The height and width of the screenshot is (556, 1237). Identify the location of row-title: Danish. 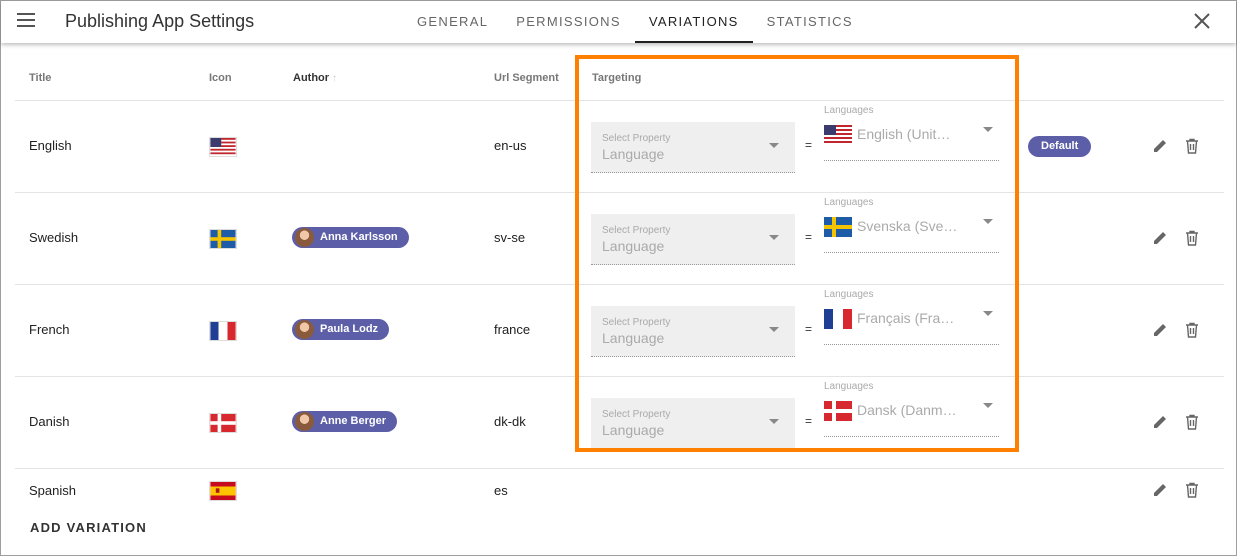
(49, 421).